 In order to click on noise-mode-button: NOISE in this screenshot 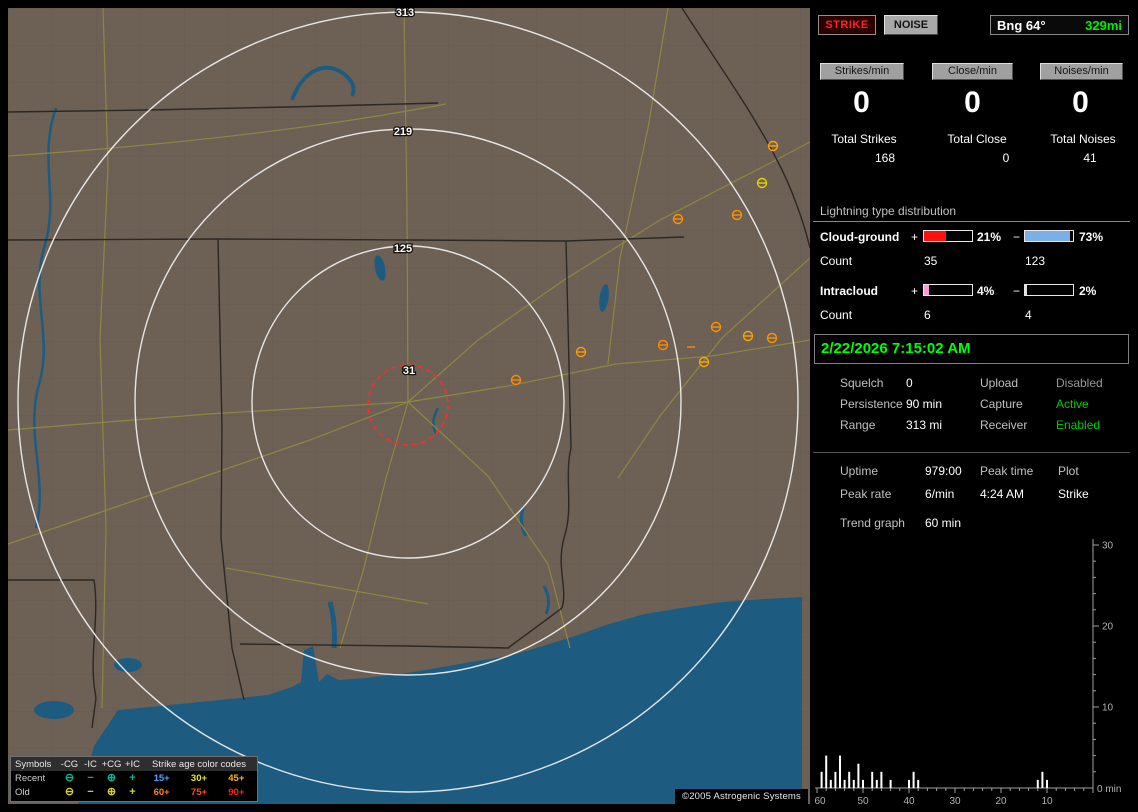, I will do `click(911, 25)`.